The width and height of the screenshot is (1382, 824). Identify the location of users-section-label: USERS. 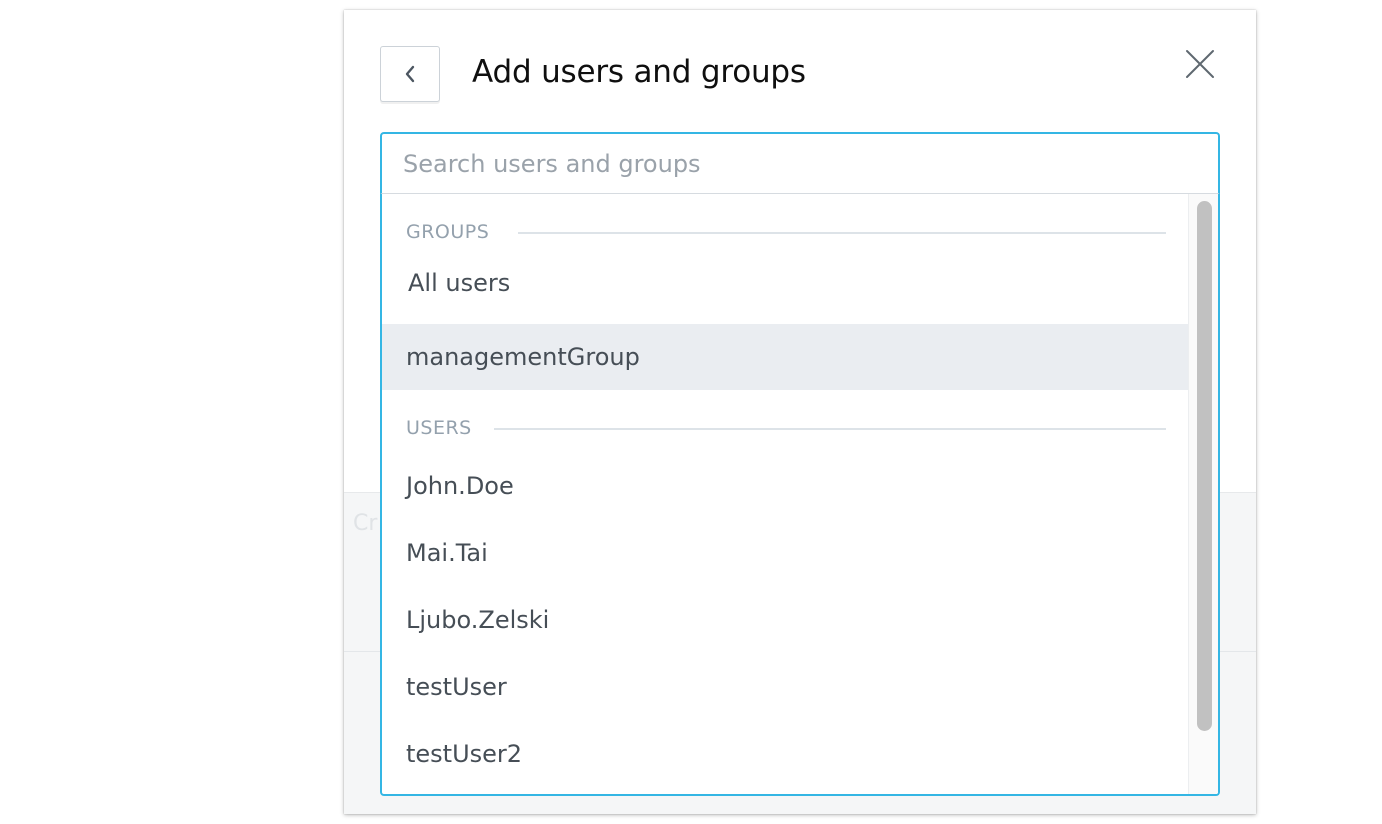
(439, 428).